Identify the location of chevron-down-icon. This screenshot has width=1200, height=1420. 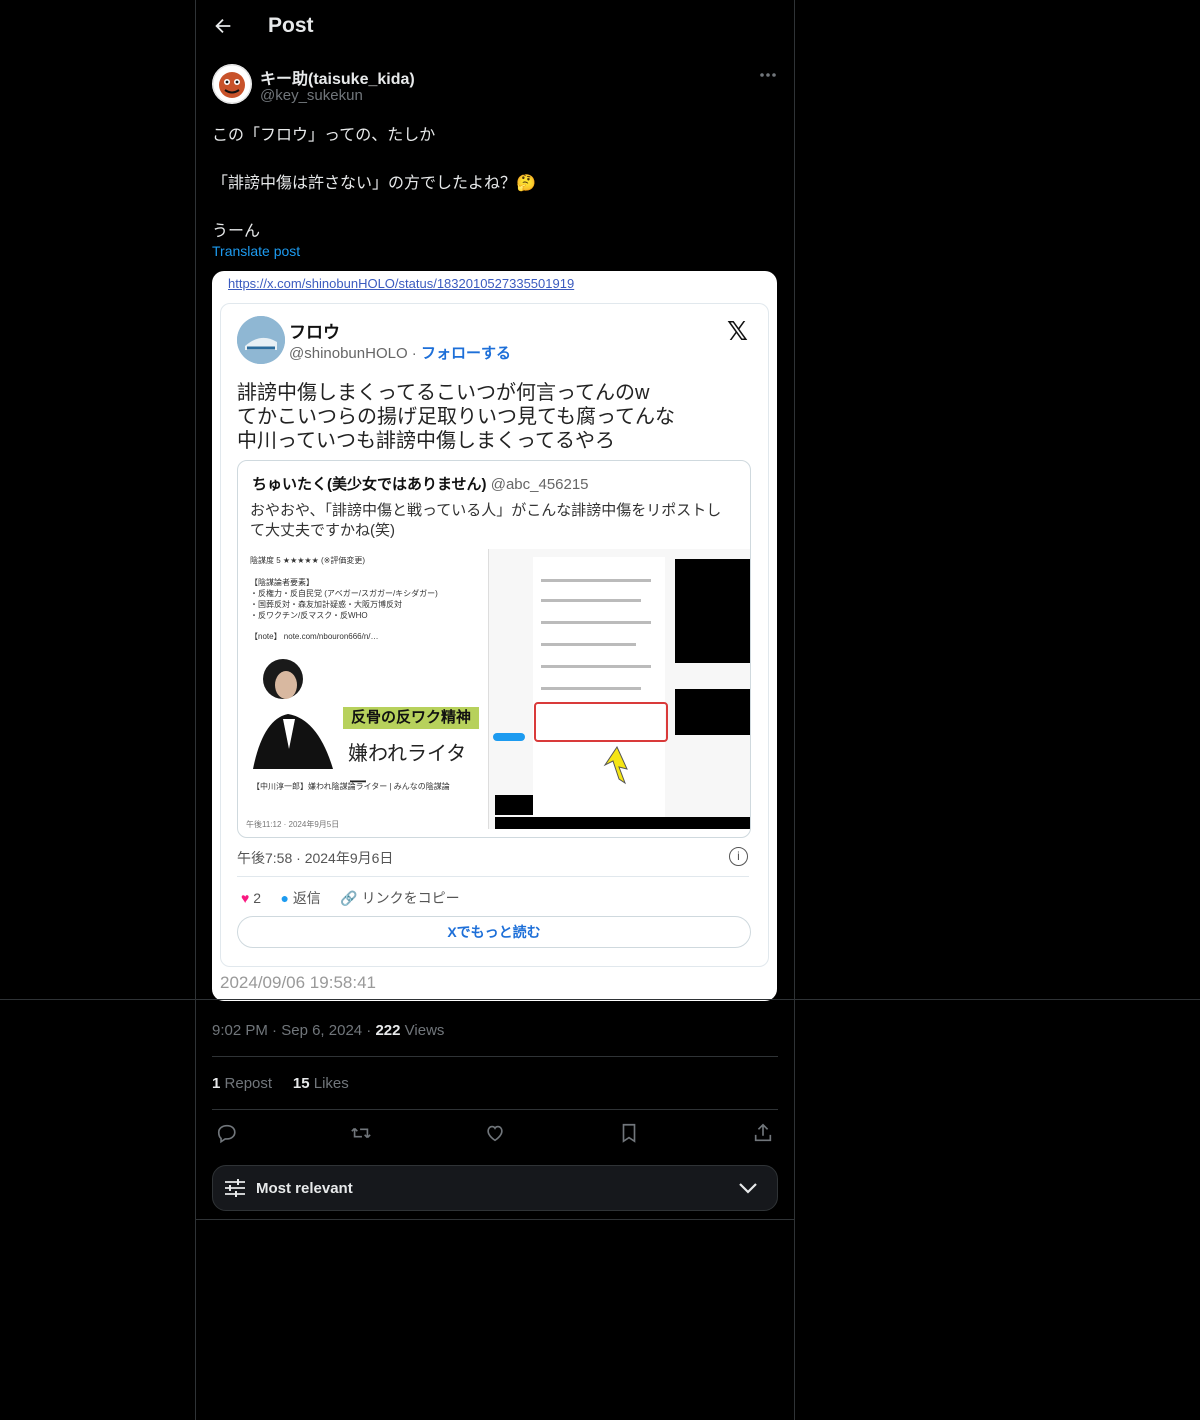
(748, 1188).